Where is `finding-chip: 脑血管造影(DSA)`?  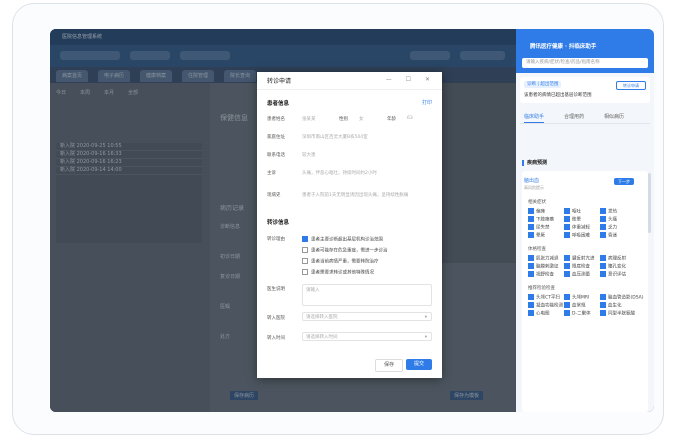 finding-chip: 脑血管造影(DSA) is located at coordinates (622, 297).